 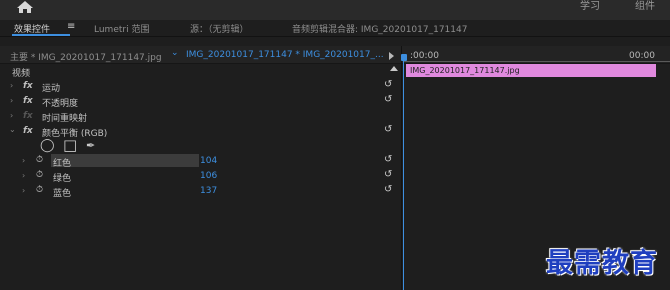 I want to click on rectangle-mask-icon: □, so click(x=70, y=145).